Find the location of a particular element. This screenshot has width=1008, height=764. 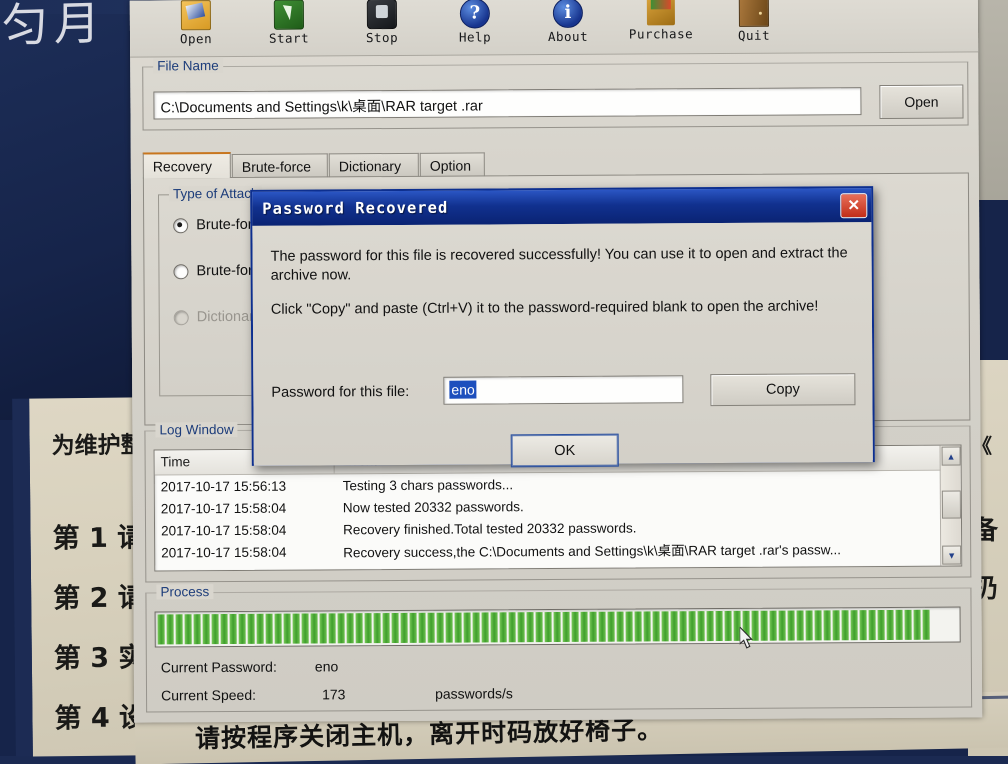

scrollbar-thumb is located at coordinates (951, 504).